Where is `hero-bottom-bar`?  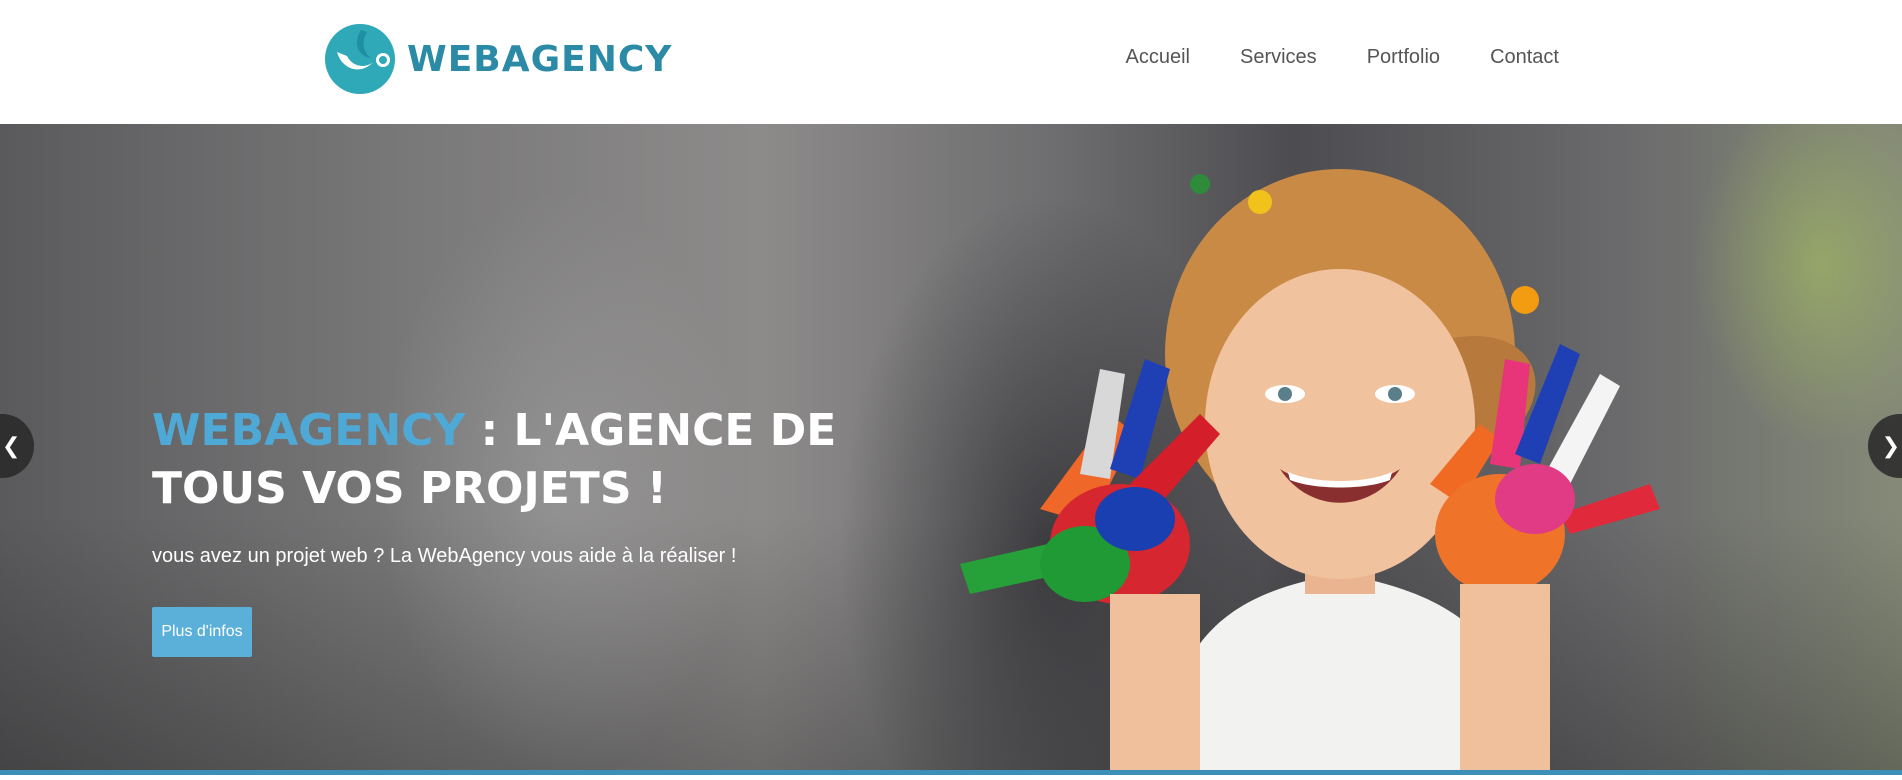 hero-bottom-bar is located at coordinates (951, 772).